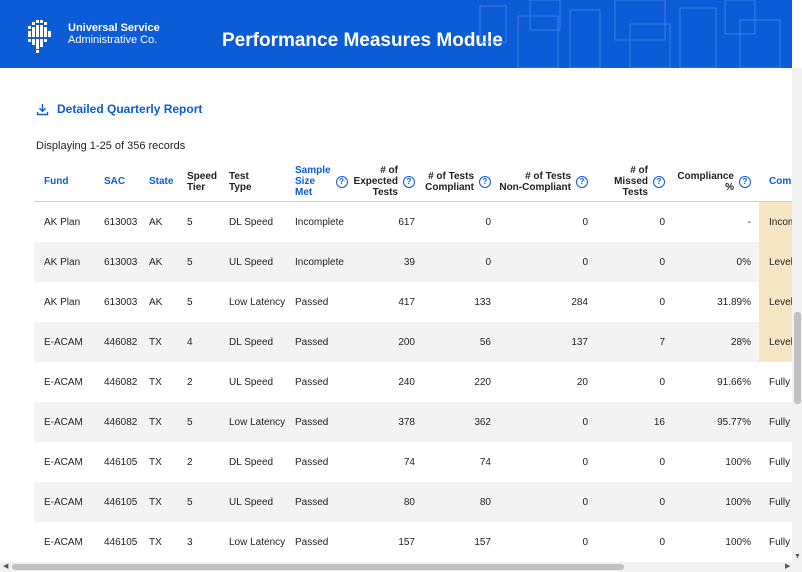 This screenshot has height=572, width=802. Describe the element at coordinates (482, 302) in the screenshot. I see `table-cell: 133` at that location.